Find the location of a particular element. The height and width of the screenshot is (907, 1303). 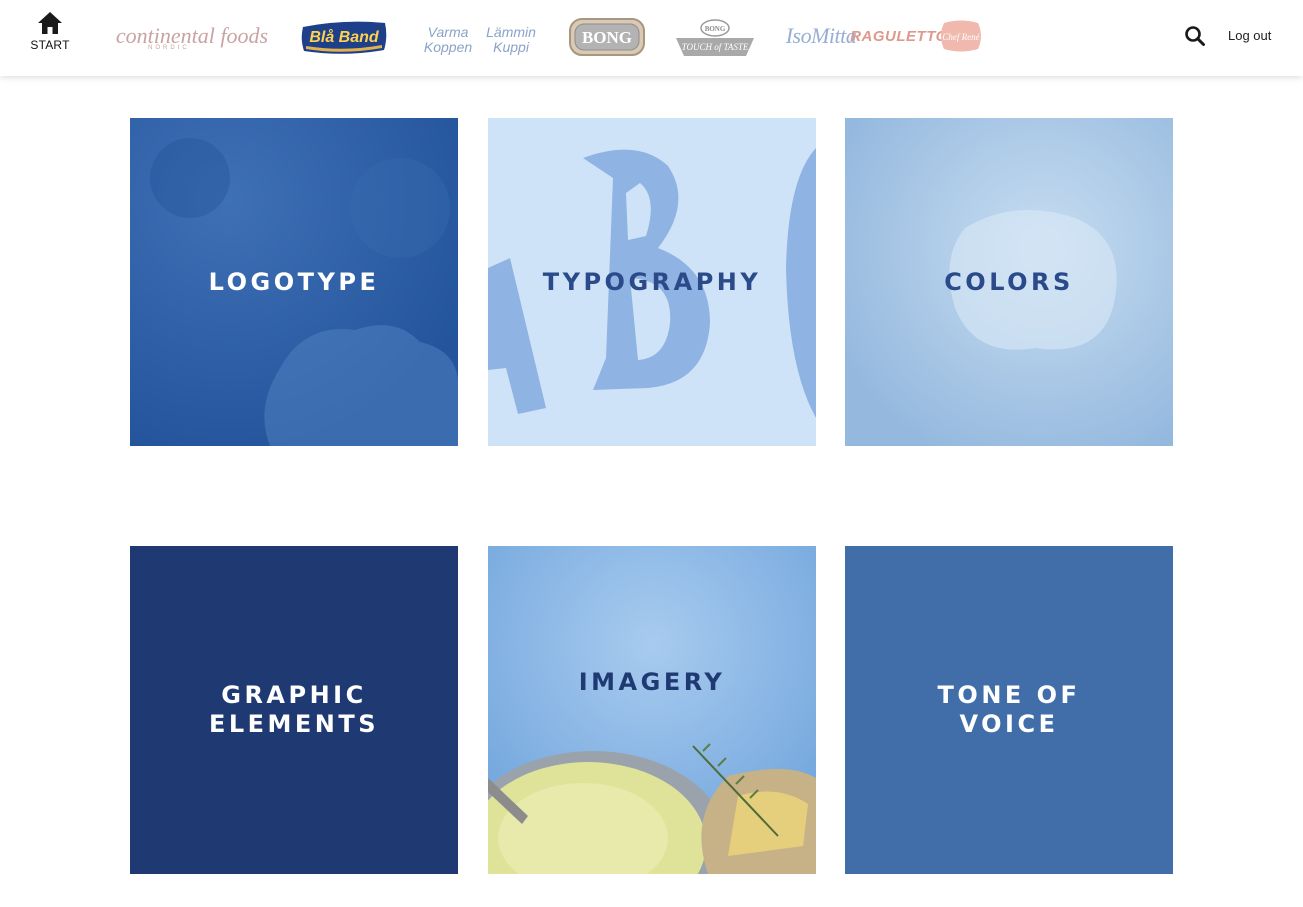

tile-graphic-elements: GRAPHIC ELEMENTS is located at coordinates (294, 710).